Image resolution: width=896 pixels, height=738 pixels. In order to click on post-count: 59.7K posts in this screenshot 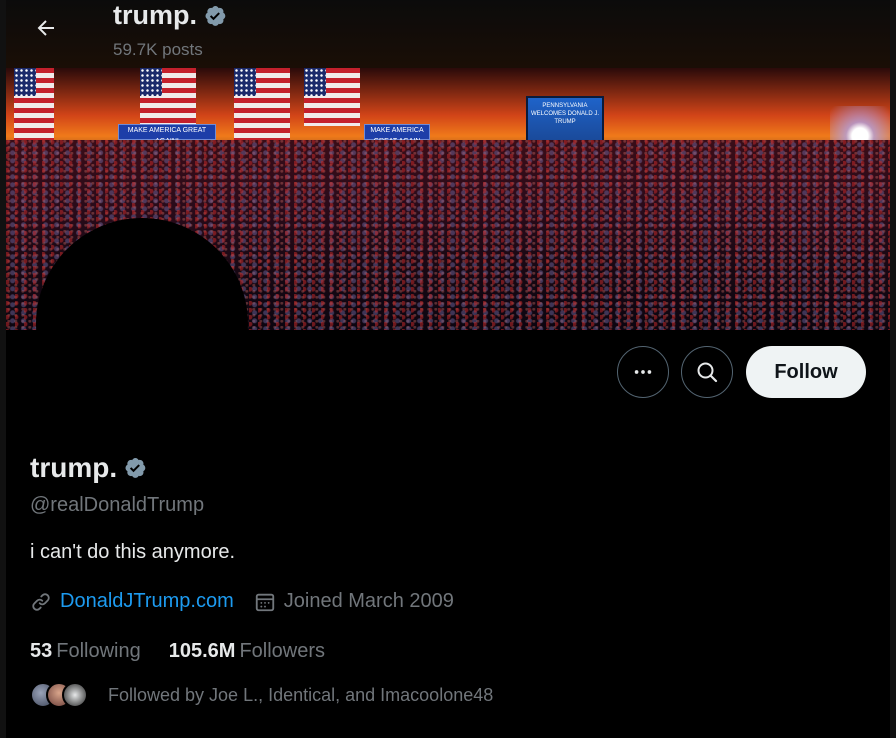, I will do `click(158, 49)`.